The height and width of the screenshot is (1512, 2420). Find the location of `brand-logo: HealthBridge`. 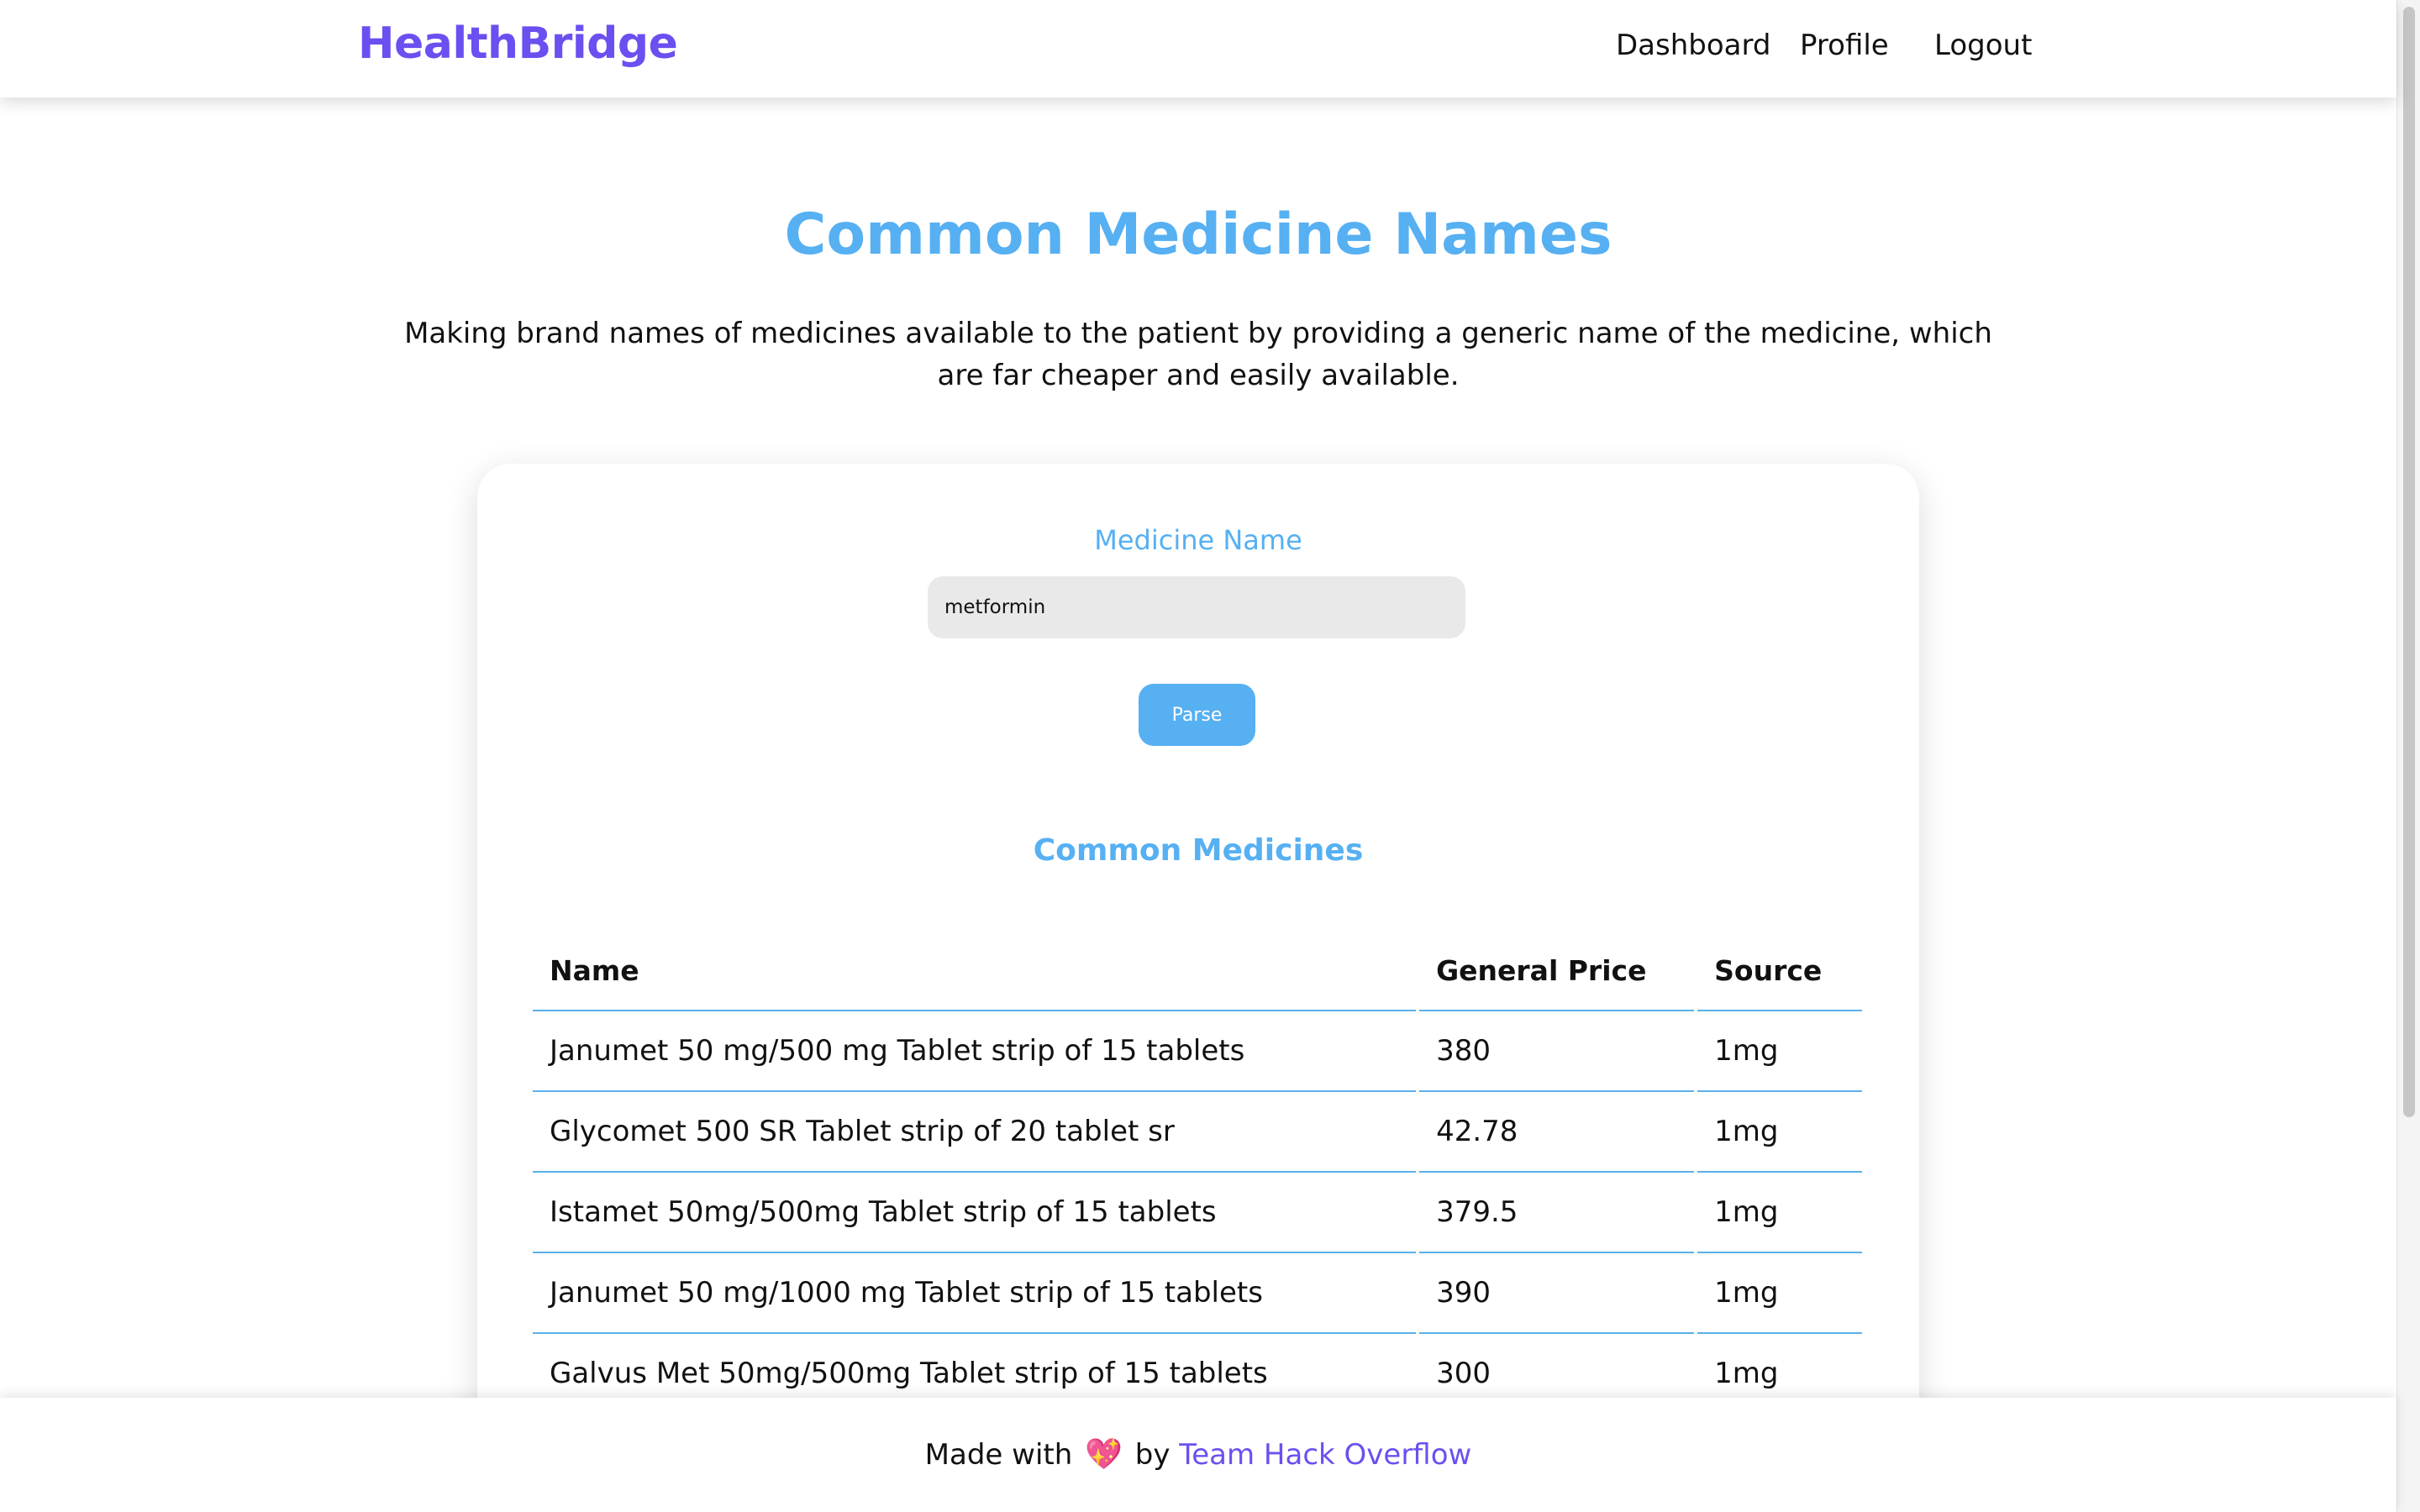

brand-logo: HealthBridge is located at coordinates (518, 43).